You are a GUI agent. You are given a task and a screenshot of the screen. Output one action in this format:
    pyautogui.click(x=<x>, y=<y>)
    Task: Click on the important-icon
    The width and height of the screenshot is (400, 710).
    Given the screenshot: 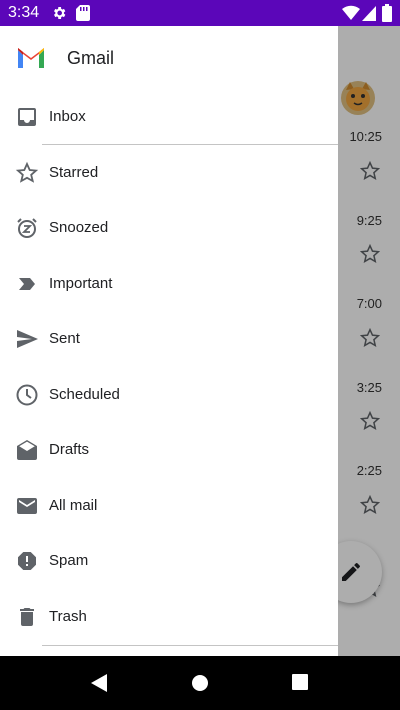 What is the action you would take?
    pyautogui.click(x=27, y=284)
    